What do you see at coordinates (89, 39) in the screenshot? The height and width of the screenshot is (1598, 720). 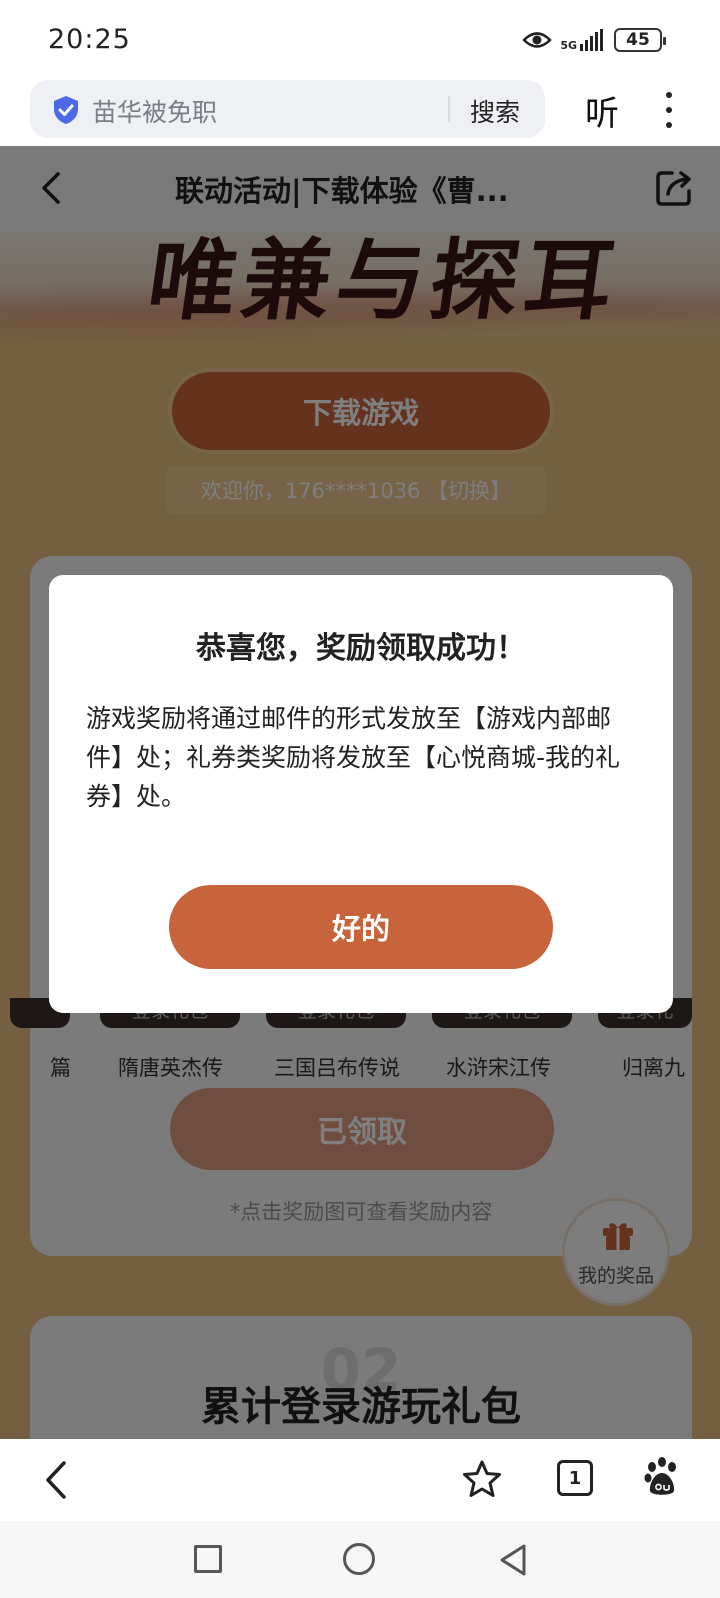 I see `status-time: 20:25` at bounding box center [89, 39].